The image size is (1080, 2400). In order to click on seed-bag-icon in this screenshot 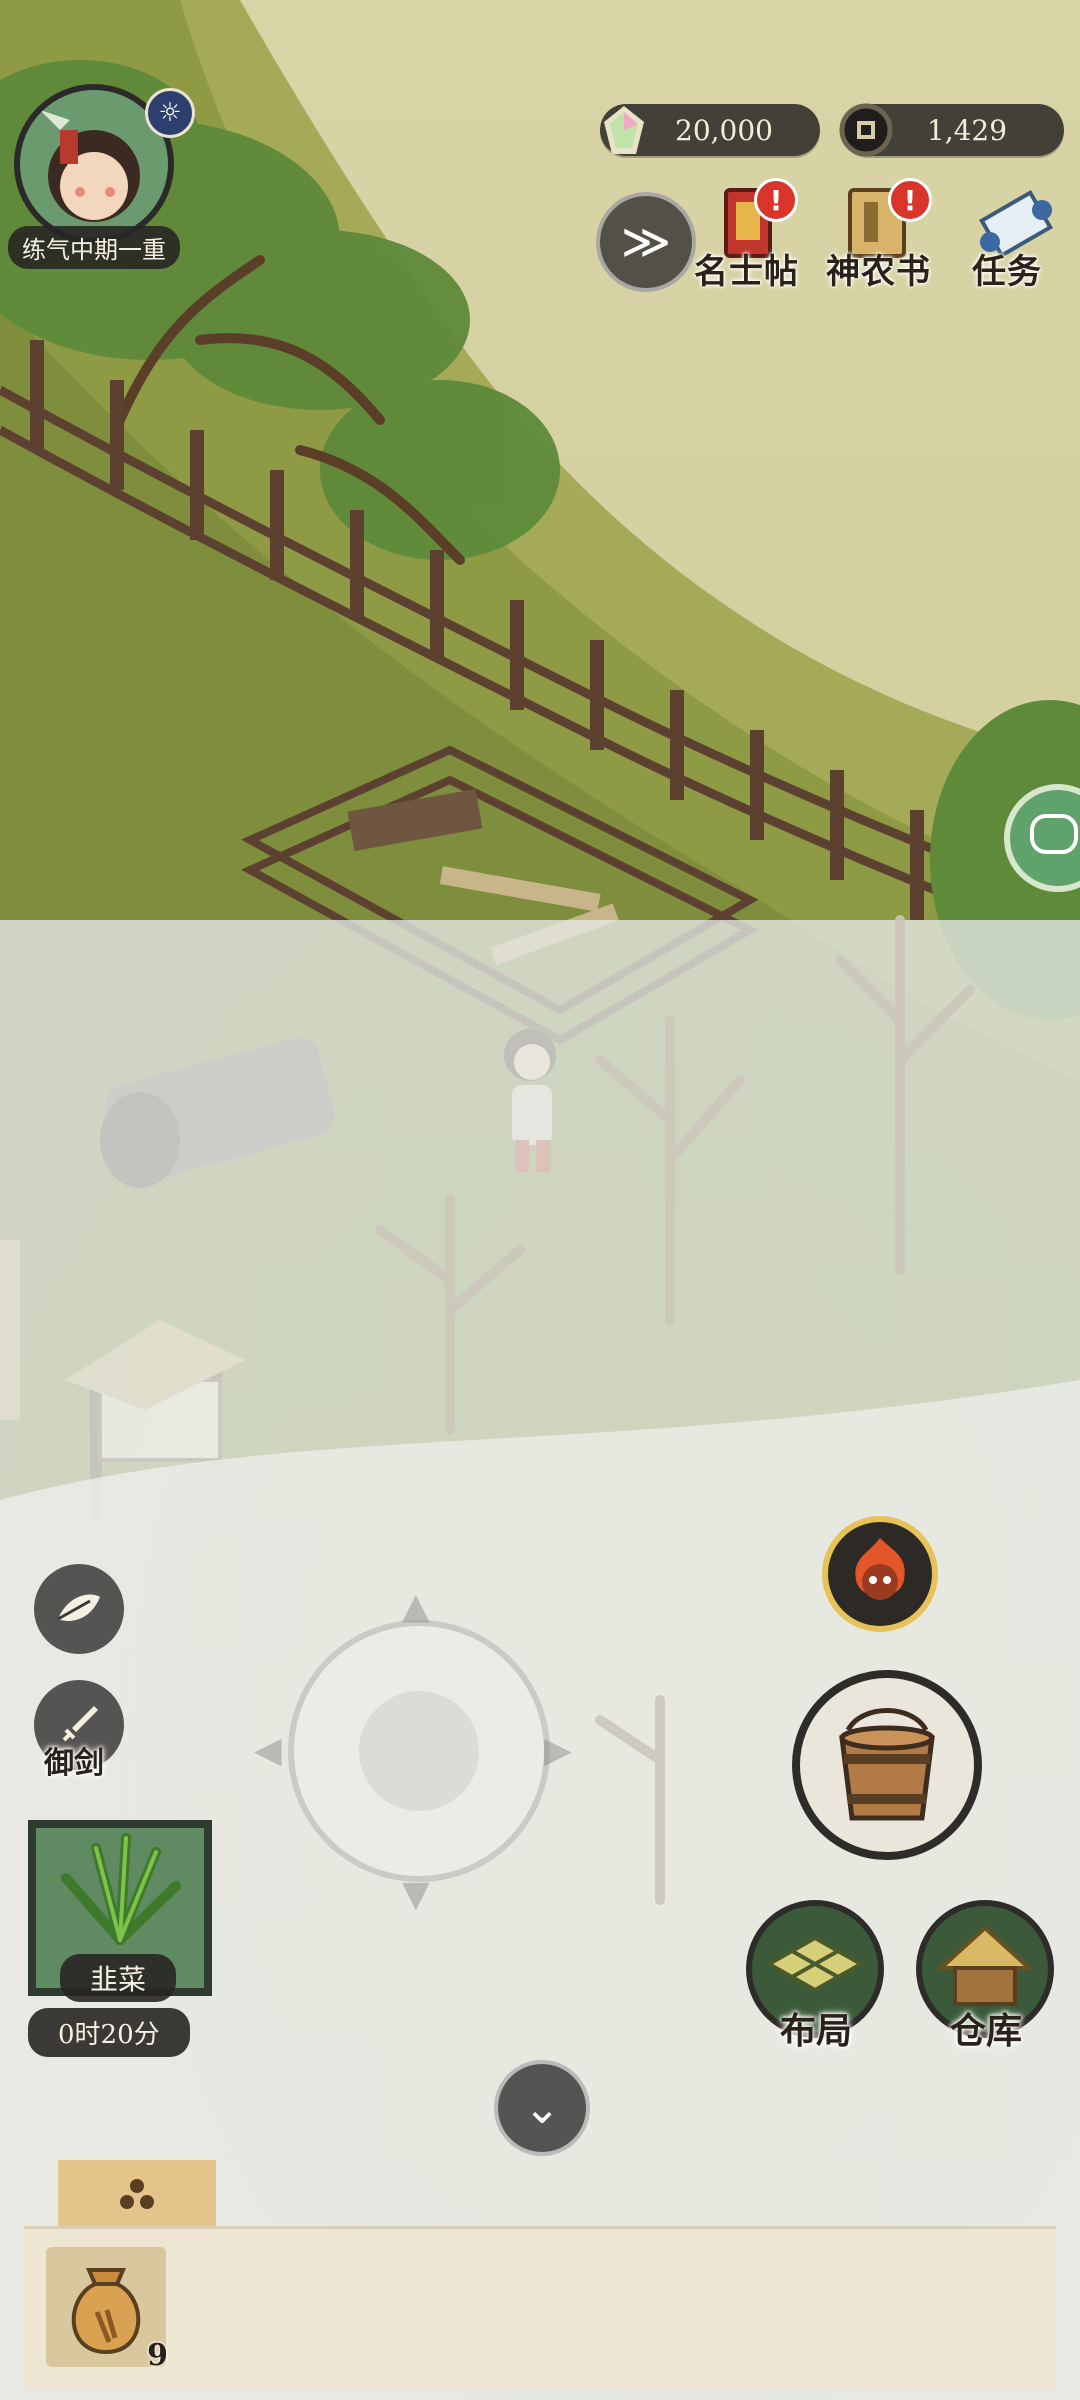, I will do `click(106, 2311)`.